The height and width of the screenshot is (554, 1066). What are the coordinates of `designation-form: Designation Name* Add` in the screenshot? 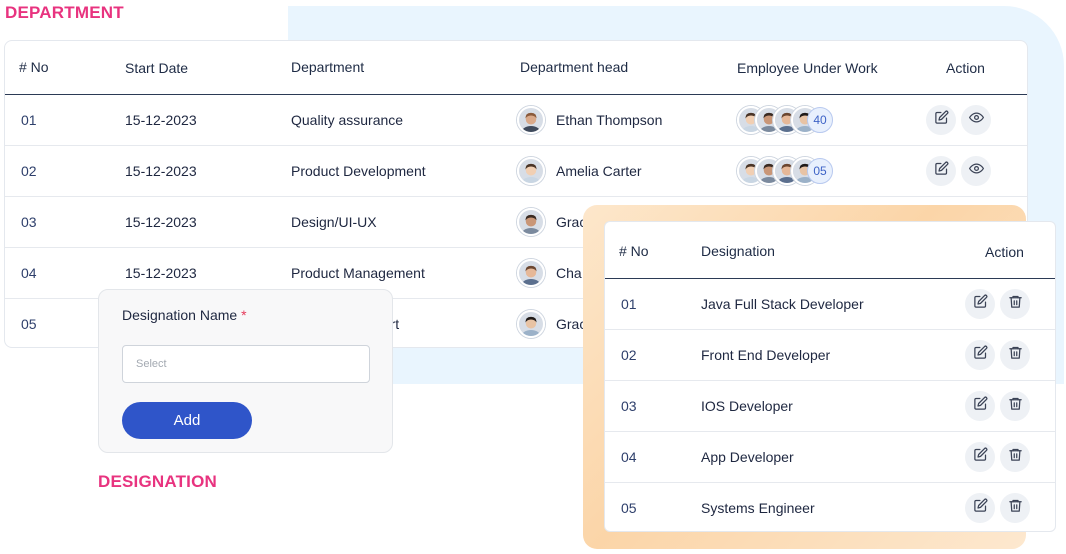 It's located at (245, 371).